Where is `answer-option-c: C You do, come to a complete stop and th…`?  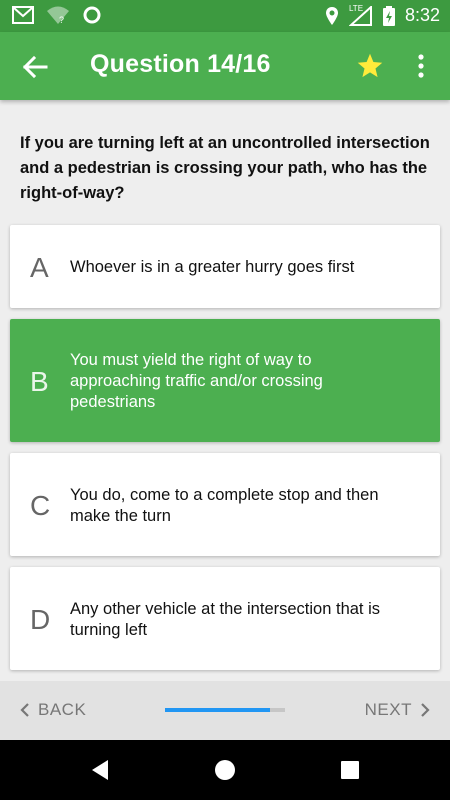 answer-option-c: C You do, come to a complete stop and th… is located at coordinates (225, 504).